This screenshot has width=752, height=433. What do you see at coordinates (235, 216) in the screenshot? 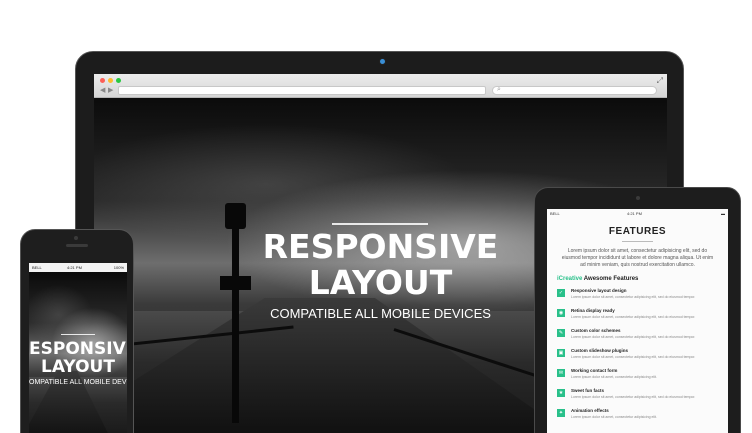
I see `lamp-head` at bounding box center [235, 216].